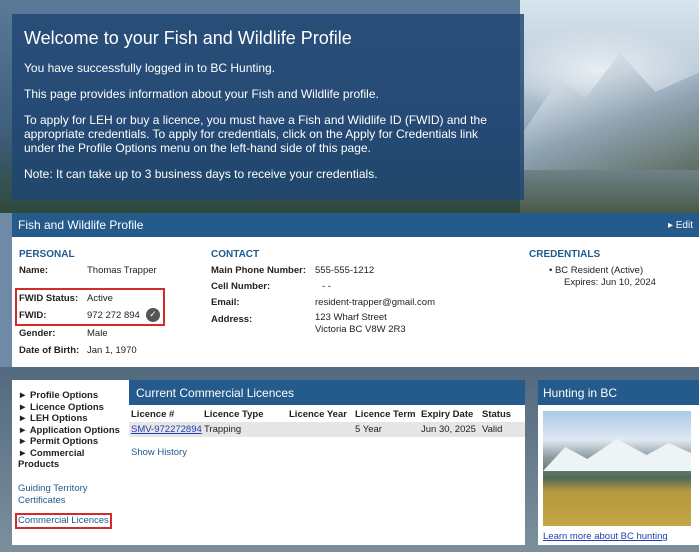  I want to click on nav-licence-options: ► Licence Options, so click(70, 408).